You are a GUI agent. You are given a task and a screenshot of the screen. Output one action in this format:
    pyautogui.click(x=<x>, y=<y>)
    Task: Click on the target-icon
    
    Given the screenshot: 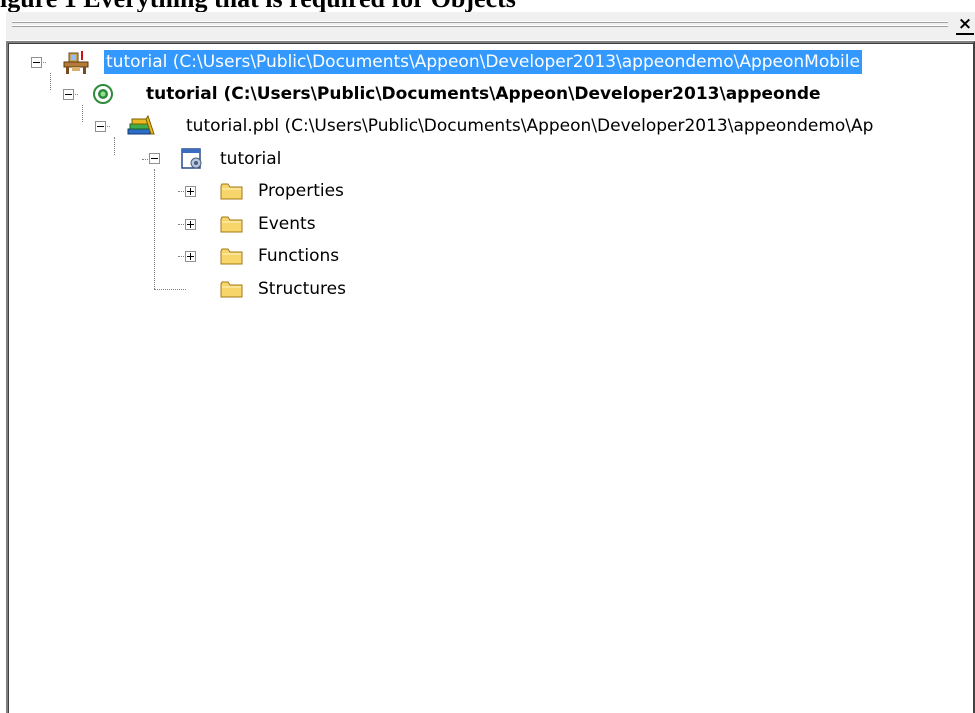 What is the action you would take?
    pyautogui.click(x=103, y=94)
    